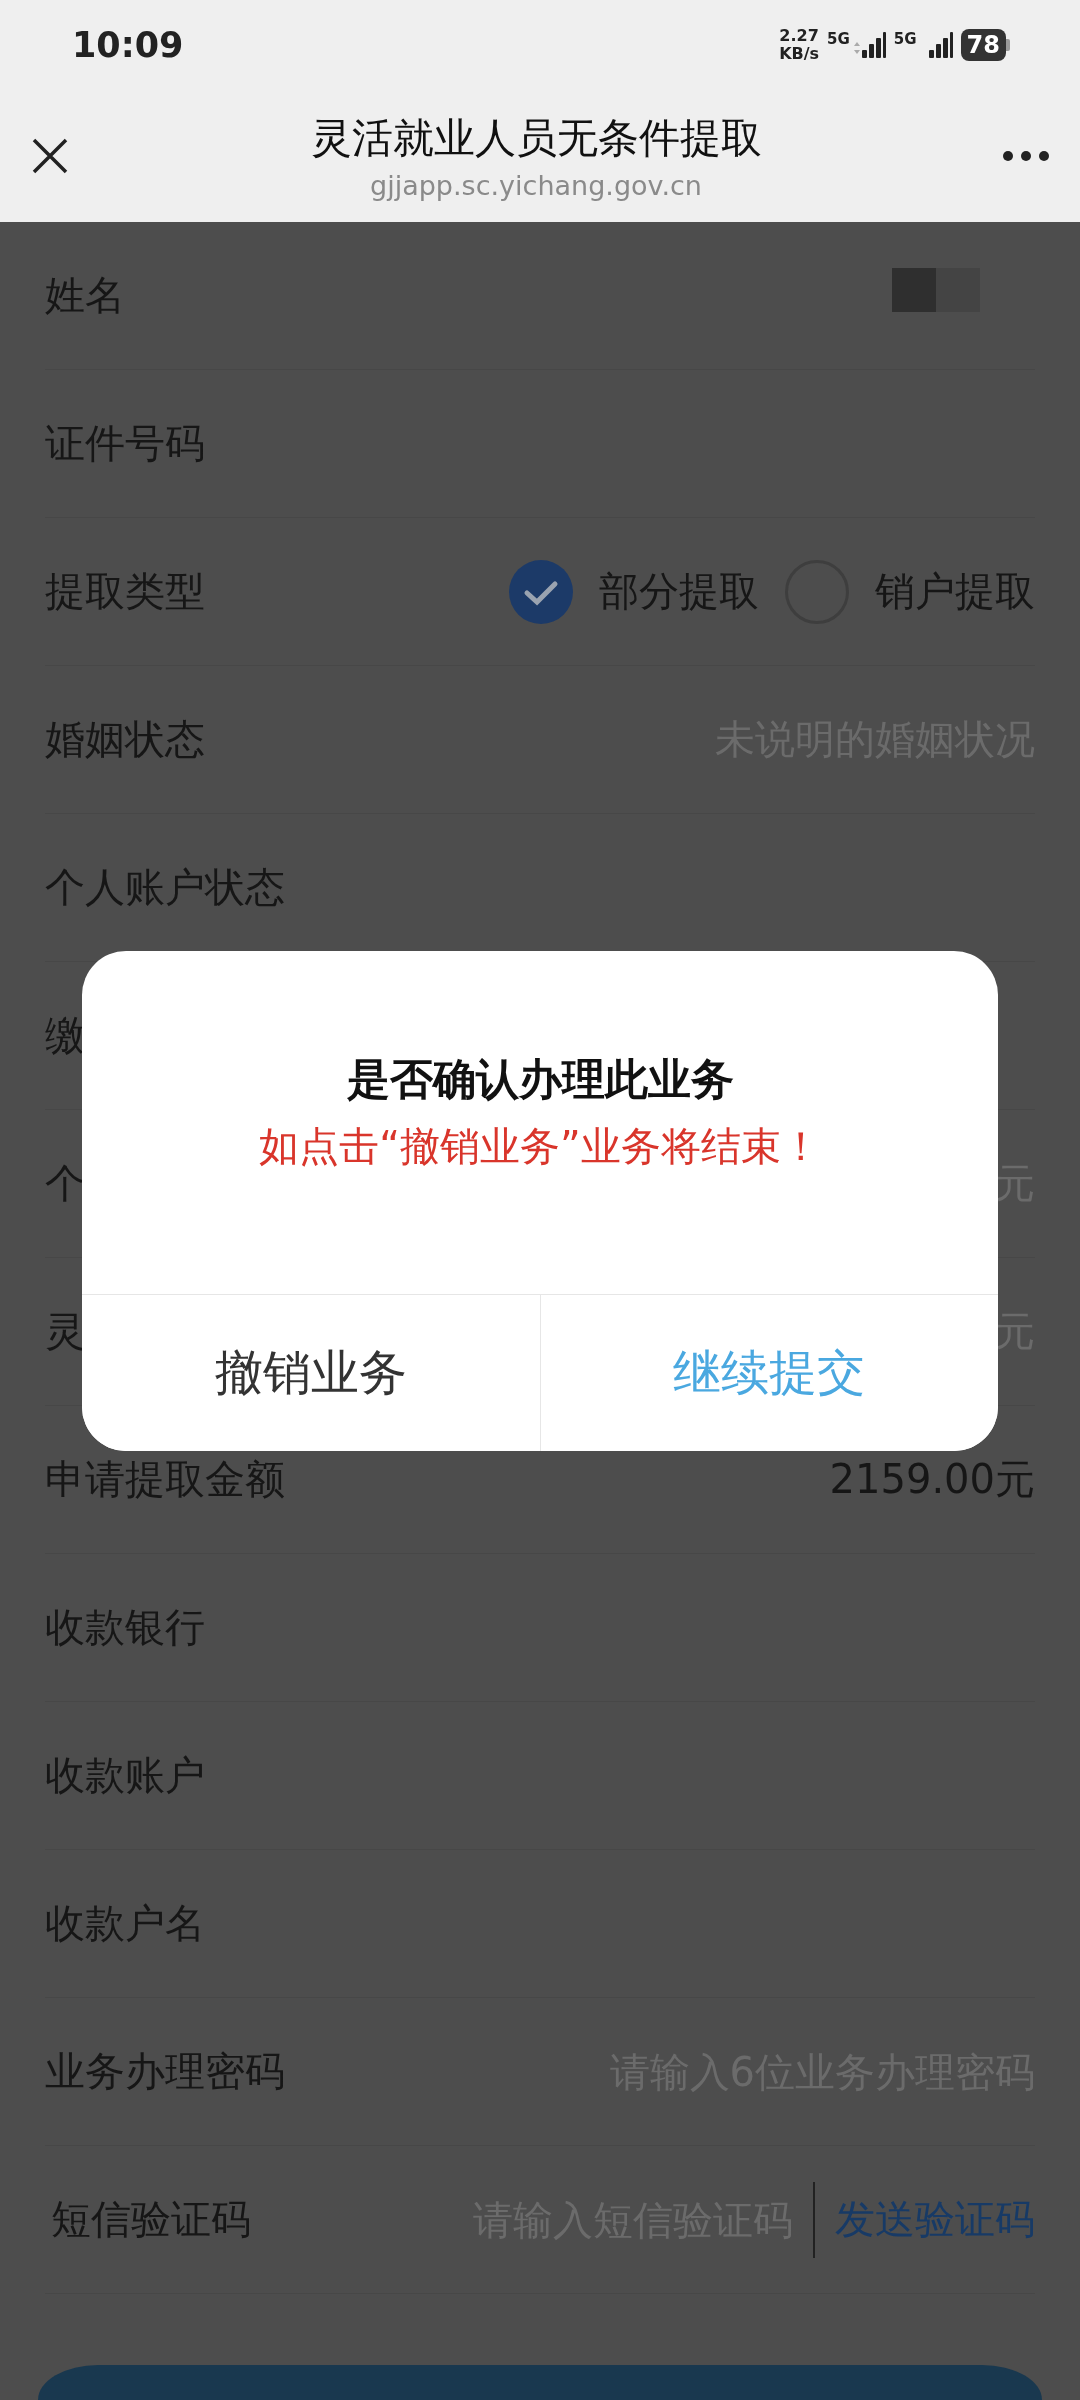 This screenshot has width=1080, height=2400. What do you see at coordinates (868, 45) in the screenshot?
I see `signal-icon` at bounding box center [868, 45].